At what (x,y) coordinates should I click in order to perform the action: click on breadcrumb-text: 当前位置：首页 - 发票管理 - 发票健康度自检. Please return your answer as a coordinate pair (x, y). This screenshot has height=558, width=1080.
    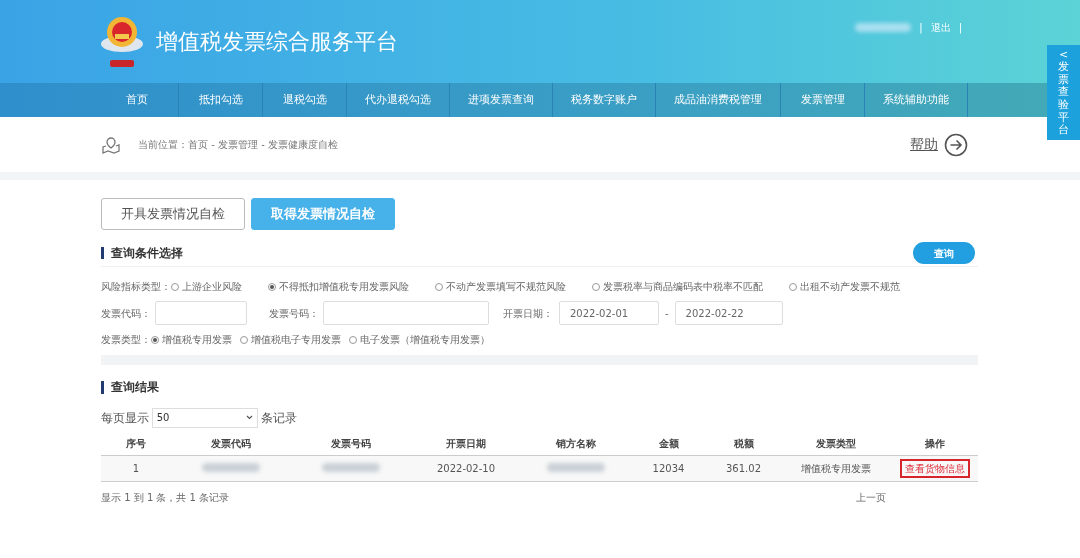
    Looking at the image, I should click on (238, 145).